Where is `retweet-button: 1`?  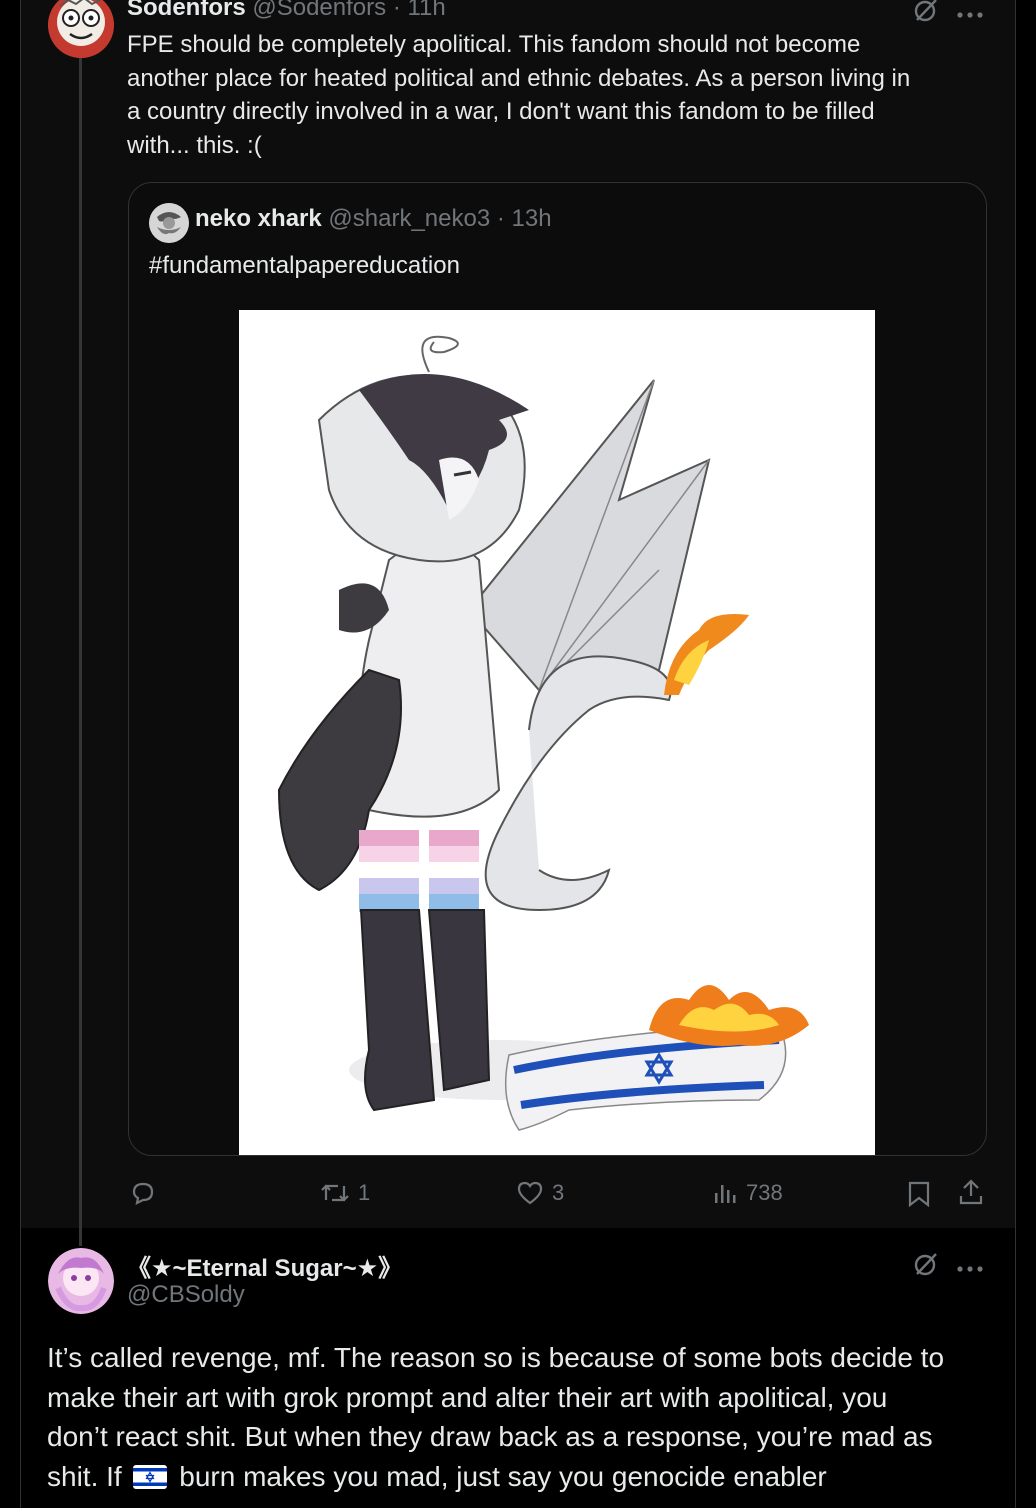 retweet-button: 1 is located at coordinates (345, 1193).